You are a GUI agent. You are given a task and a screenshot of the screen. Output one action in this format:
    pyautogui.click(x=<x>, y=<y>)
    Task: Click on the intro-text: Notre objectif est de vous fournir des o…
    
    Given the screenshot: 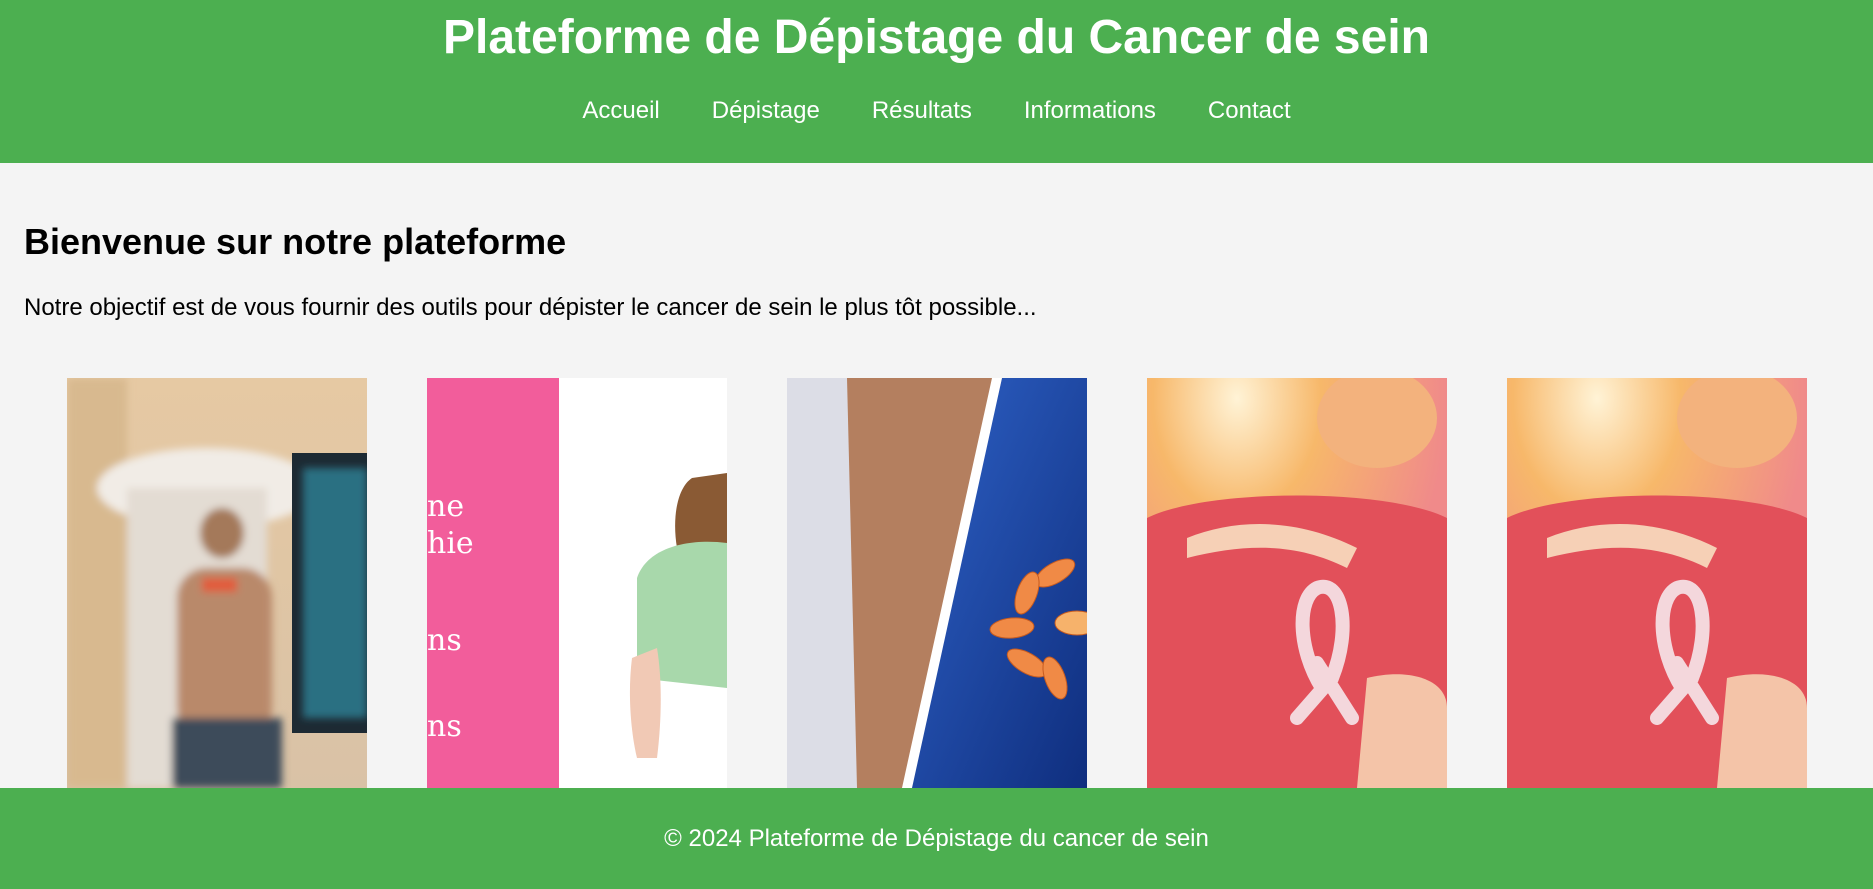 What is the action you would take?
    pyautogui.click(x=530, y=307)
    